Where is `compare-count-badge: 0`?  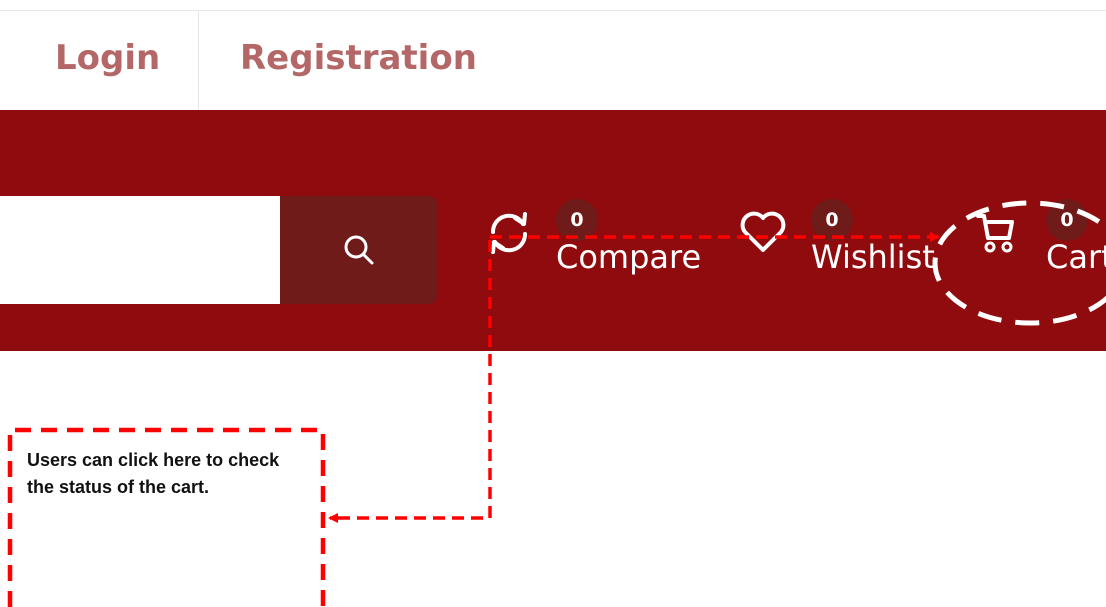 compare-count-badge: 0 is located at coordinates (577, 220).